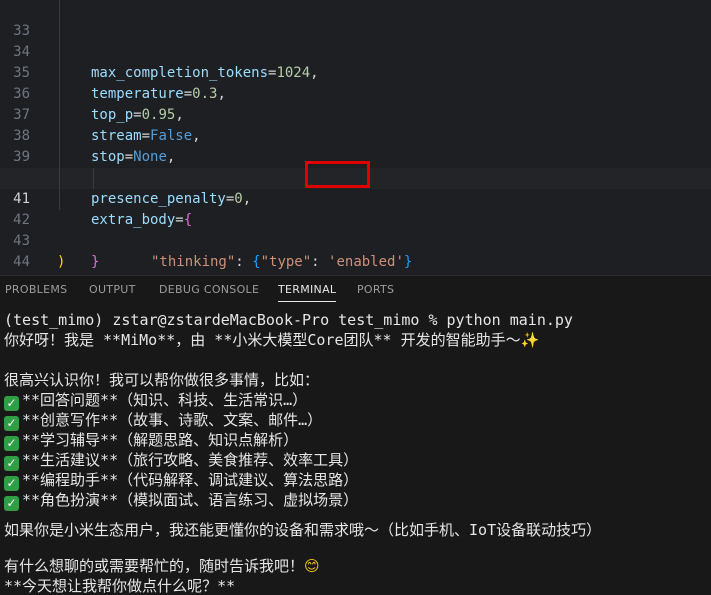 Image resolution: width=711 pixels, height=595 pixels. I want to click on tab-output: OUTPUT, so click(112, 290).